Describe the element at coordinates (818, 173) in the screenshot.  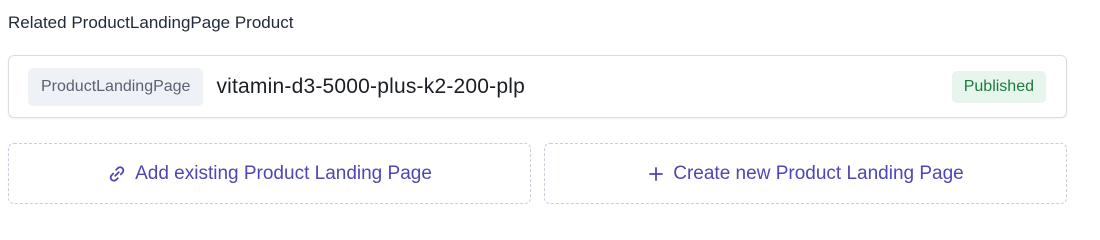
I see `create-new-label: Create new Product Landing Page` at that location.